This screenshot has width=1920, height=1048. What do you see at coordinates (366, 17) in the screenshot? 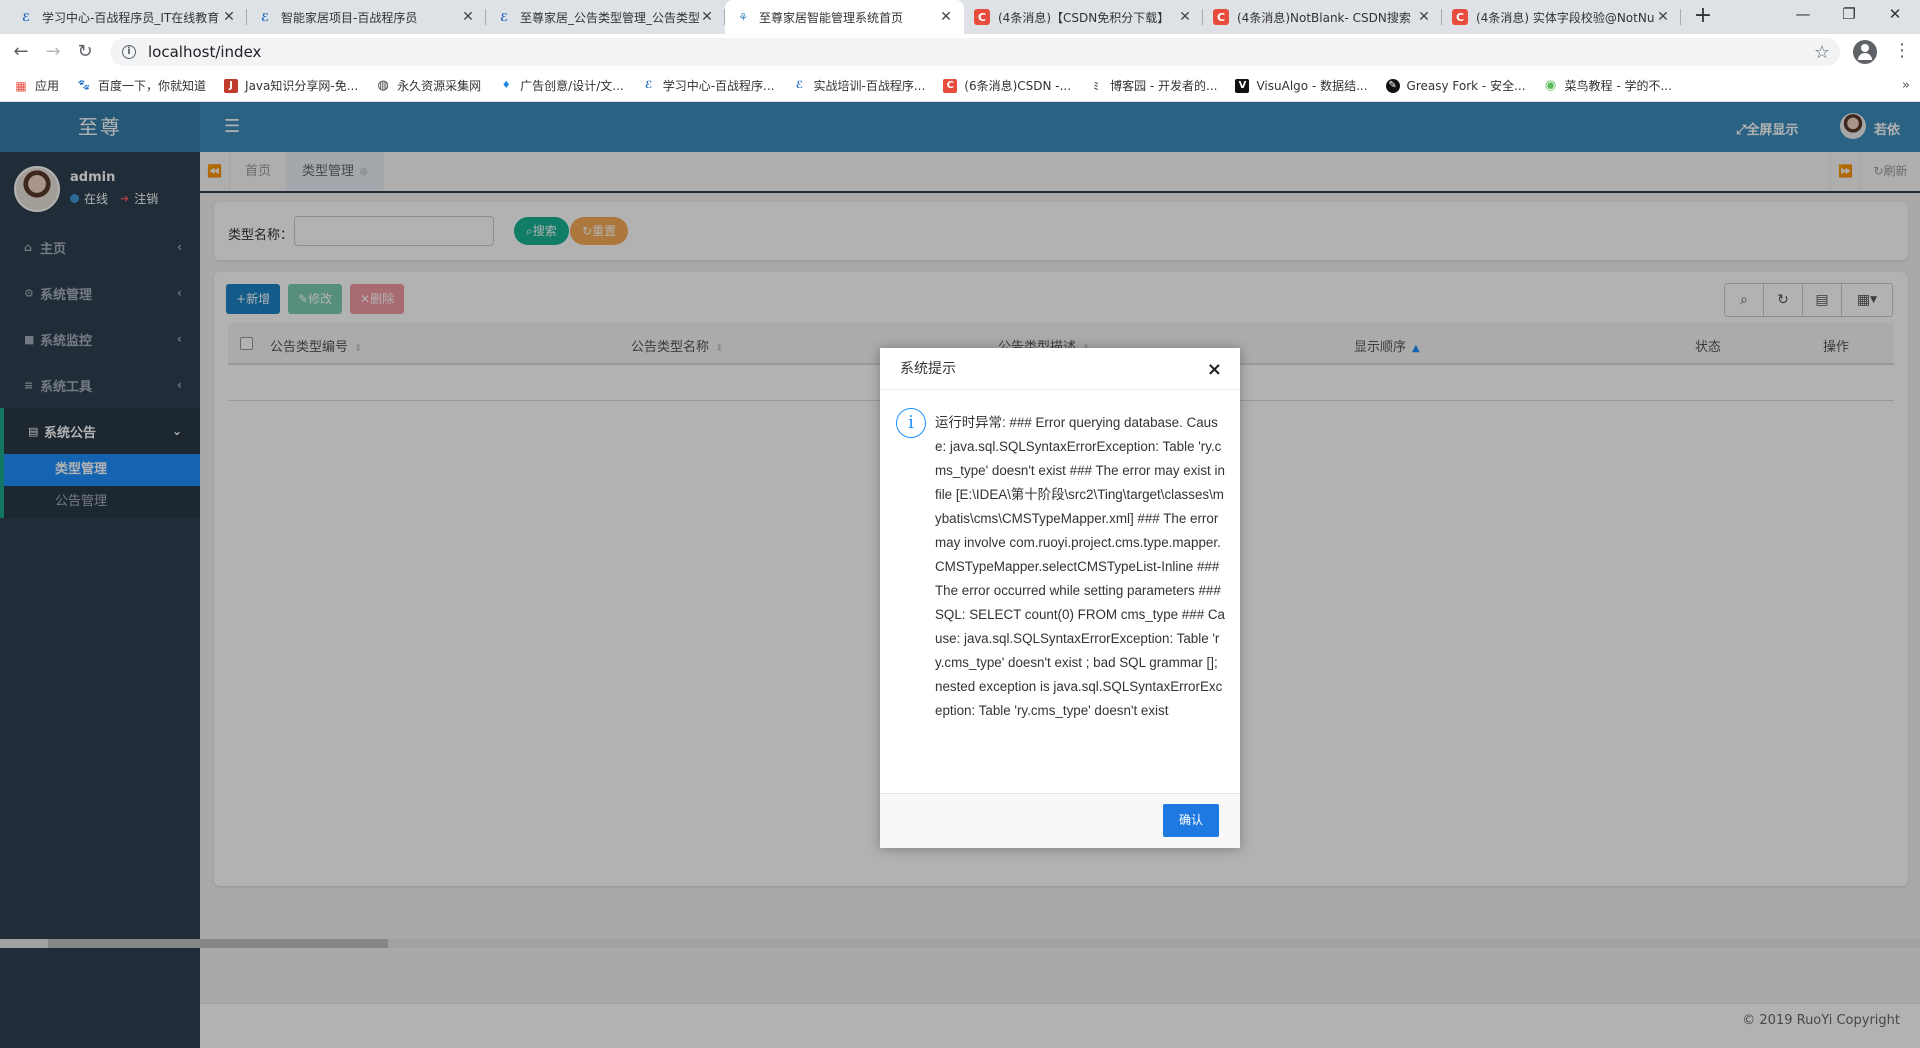
I see `browser-tab: ℰ 智能家居项目-百战程序员 ✕` at bounding box center [366, 17].